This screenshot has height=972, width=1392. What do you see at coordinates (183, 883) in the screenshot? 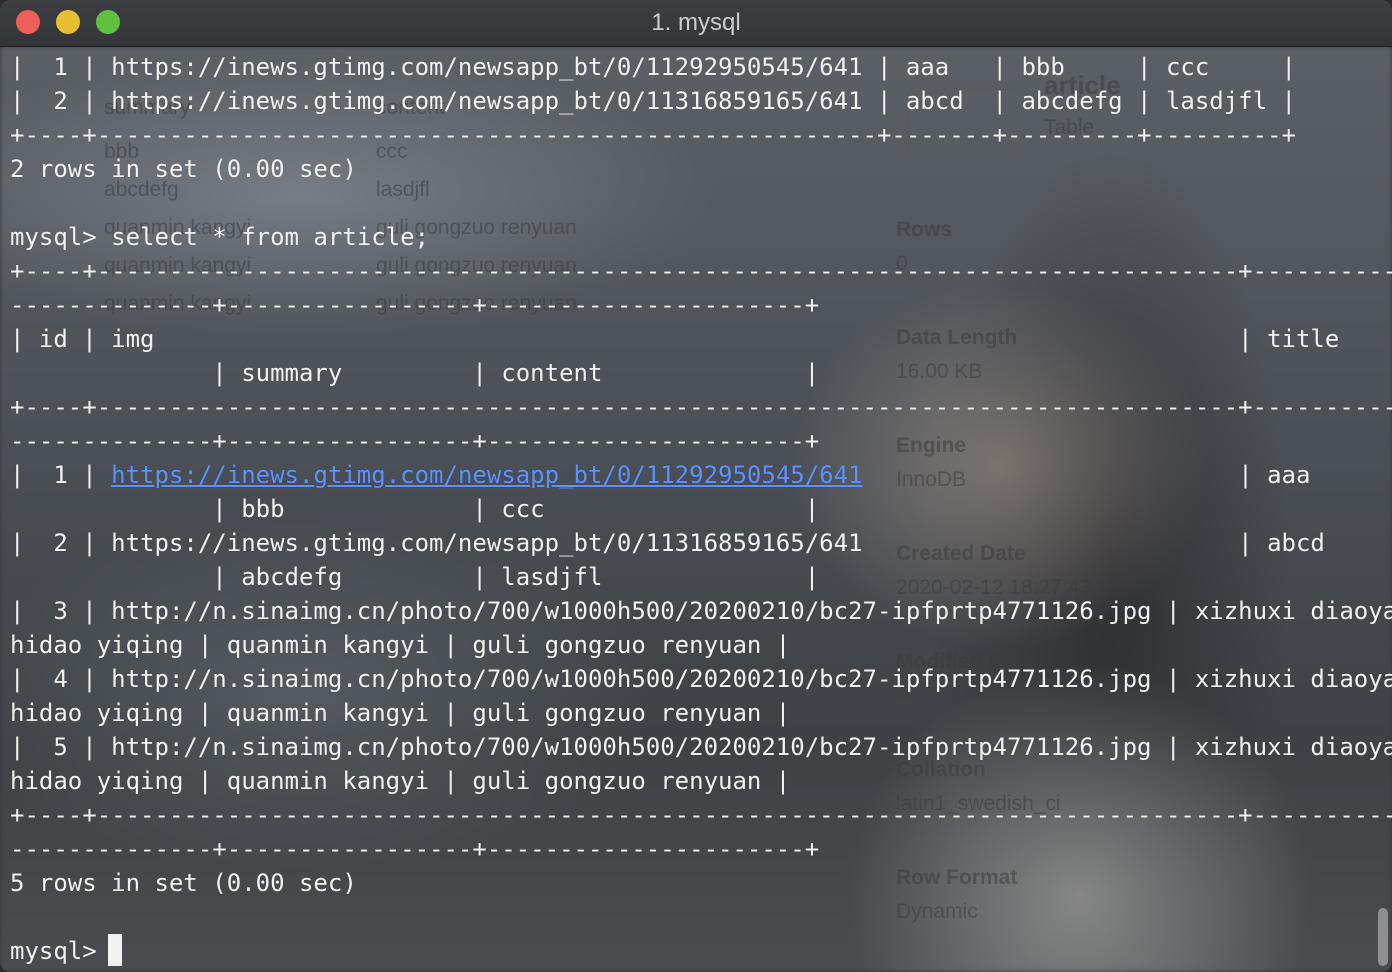
I see `terminal-line: 5 rows in set (0.00 sec)` at bounding box center [183, 883].